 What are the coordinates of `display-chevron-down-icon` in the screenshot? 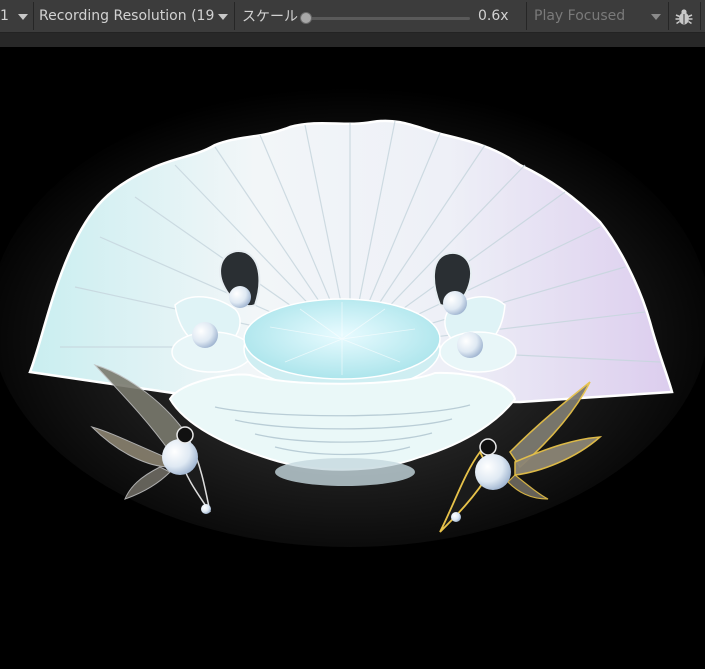 It's located at (23, 17).